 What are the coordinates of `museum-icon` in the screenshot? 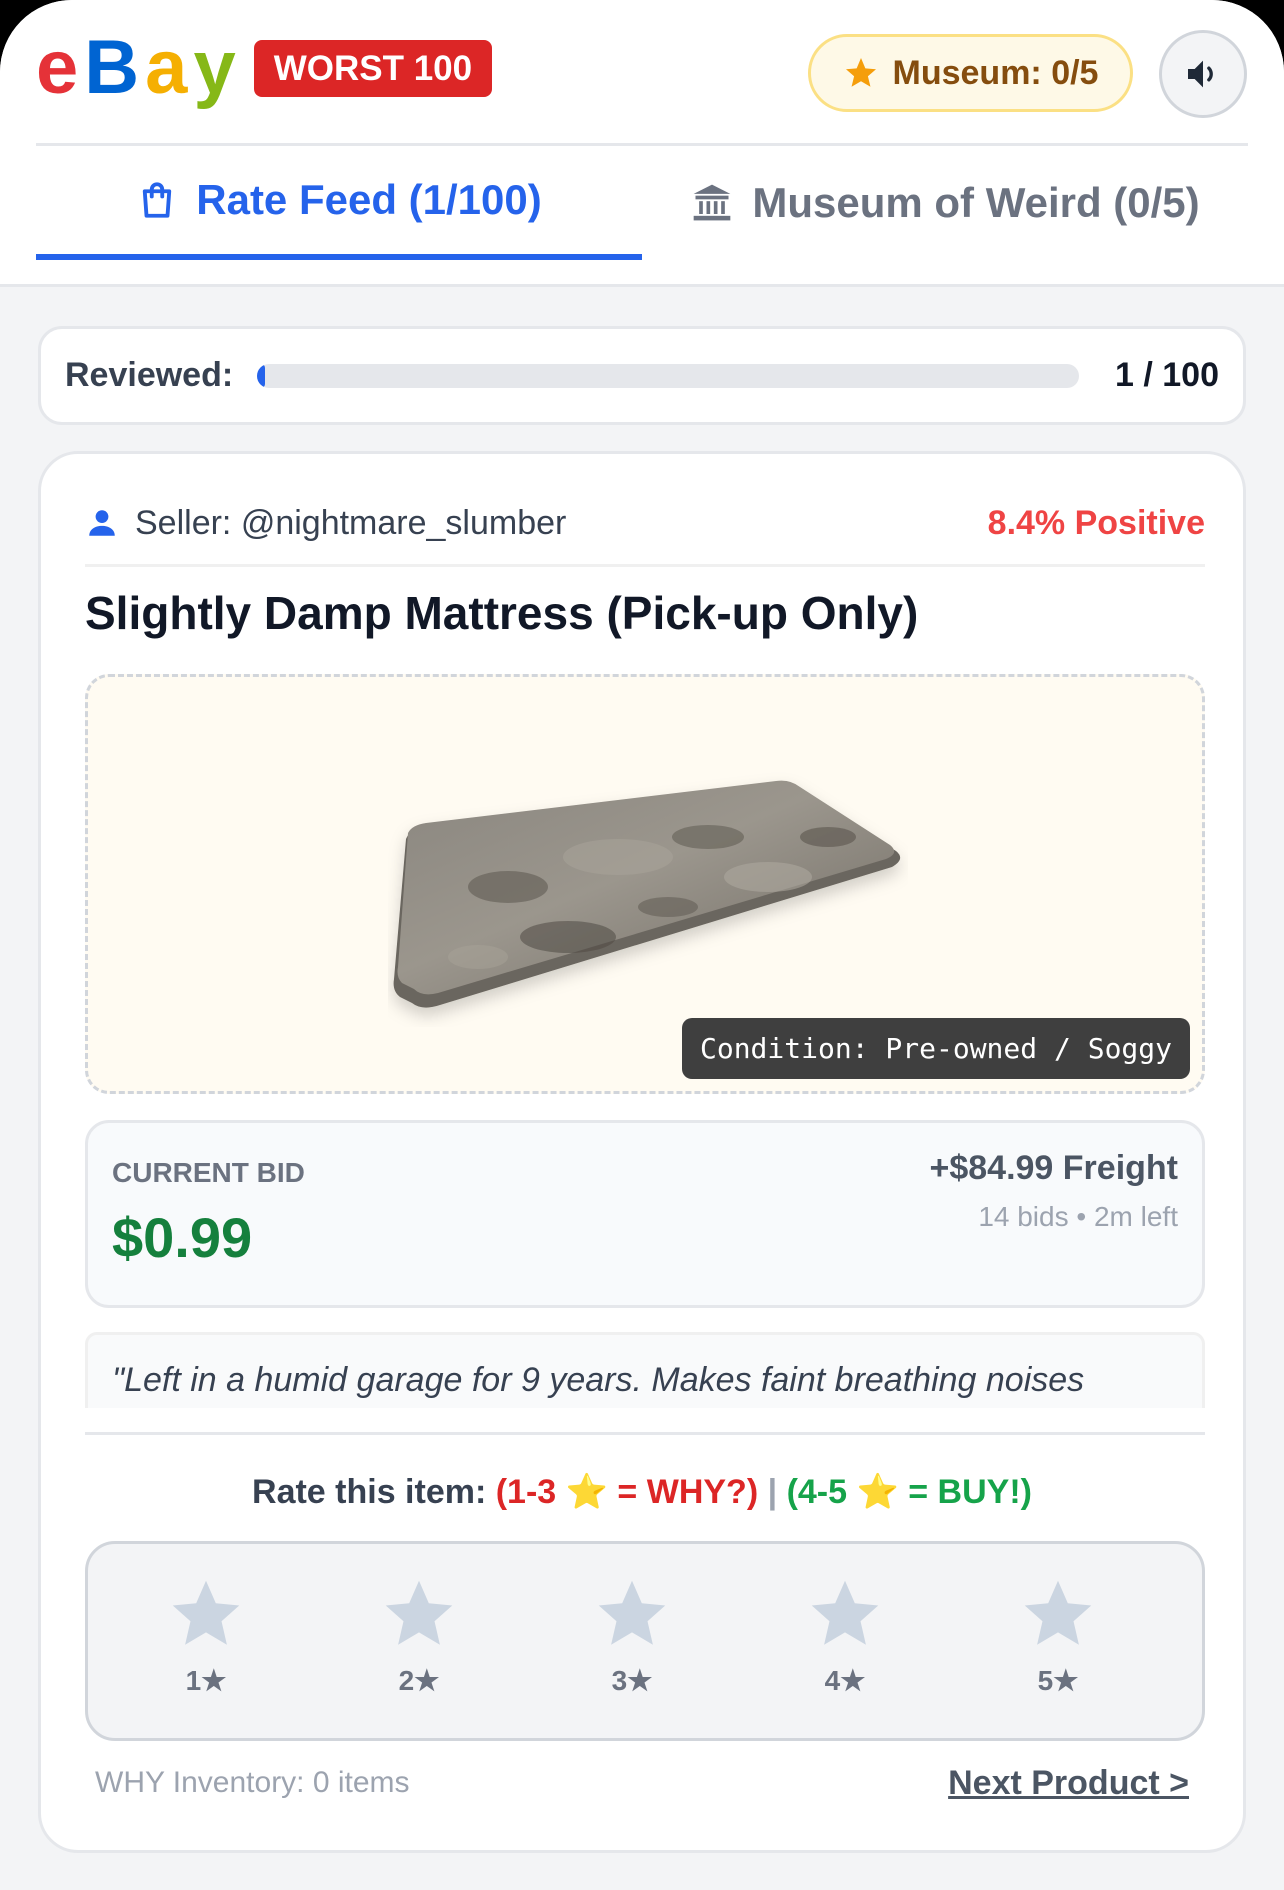 It's located at (712, 202).